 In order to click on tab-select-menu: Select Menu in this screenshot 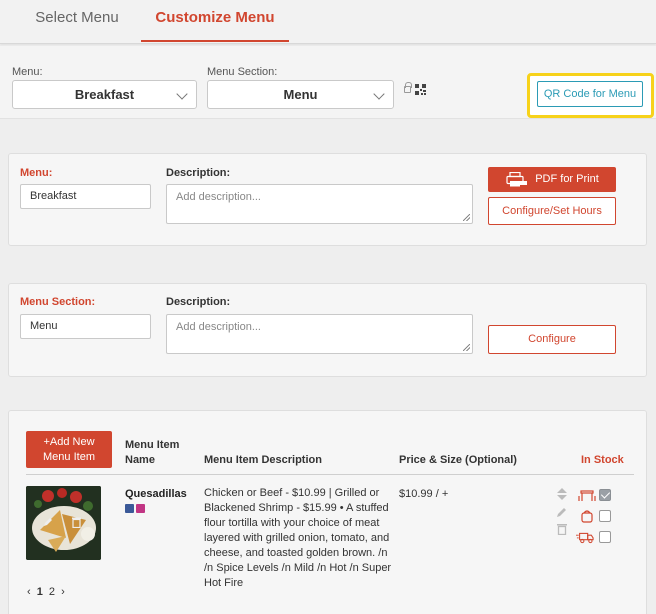, I will do `click(77, 21)`.